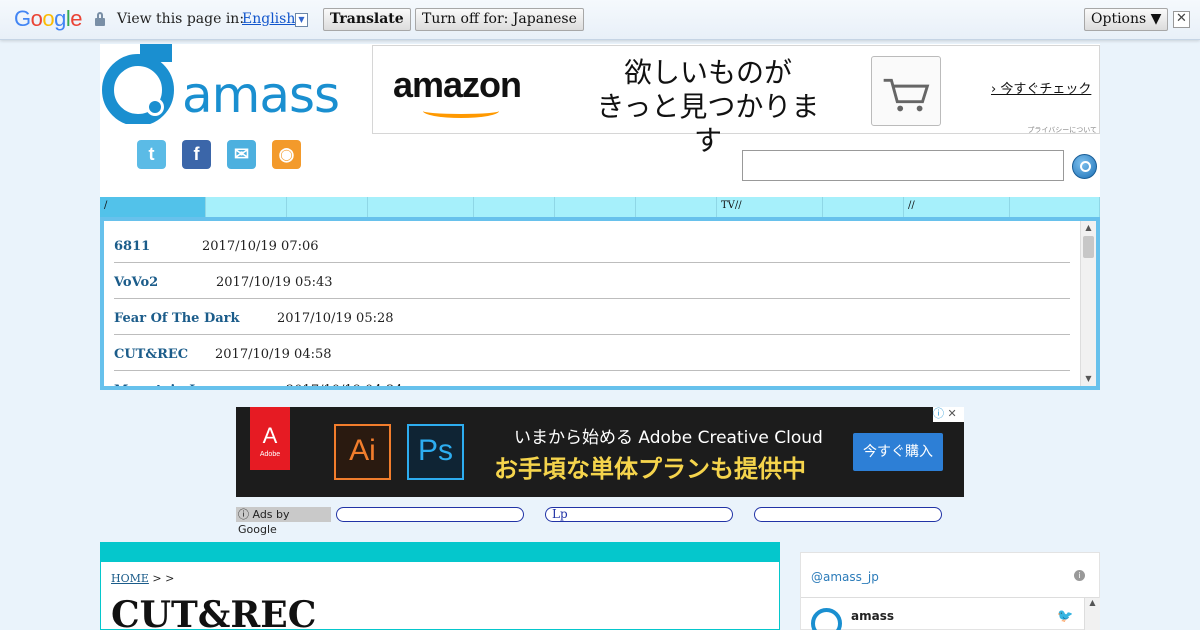  What do you see at coordinates (283, 521) in the screenshot?
I see `ads-by-google-label: ⓘ Ads by Google` at bounding box center [283, 521].